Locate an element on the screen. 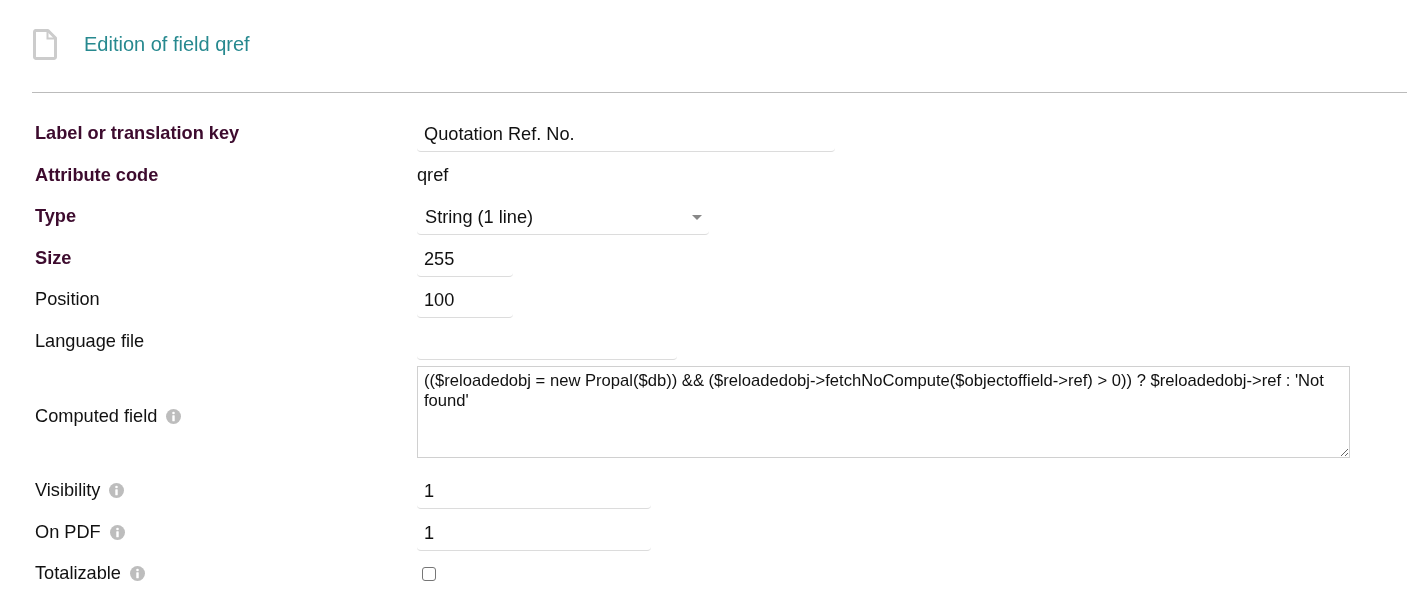 This screenshot has height=606, width=1407. computed-field-textarea: (($reloadedobj = new Propal($db)) && ($reloadedobj->fetchNoCompute($objectoffield->ref) > 0)) ? $reloadedobj->ref : 'Not found' is located at coordinates (883, 412).